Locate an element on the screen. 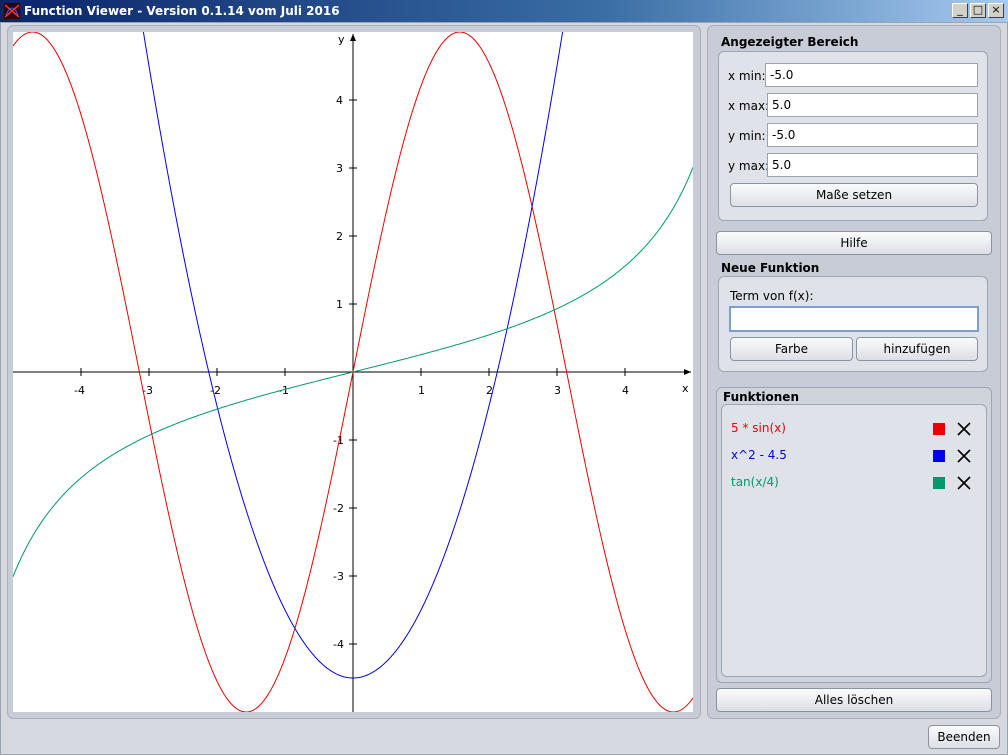 The width and height of the screenshot is (1008, 755). y-tick-label: 4 is located at coordinates (339, 100).